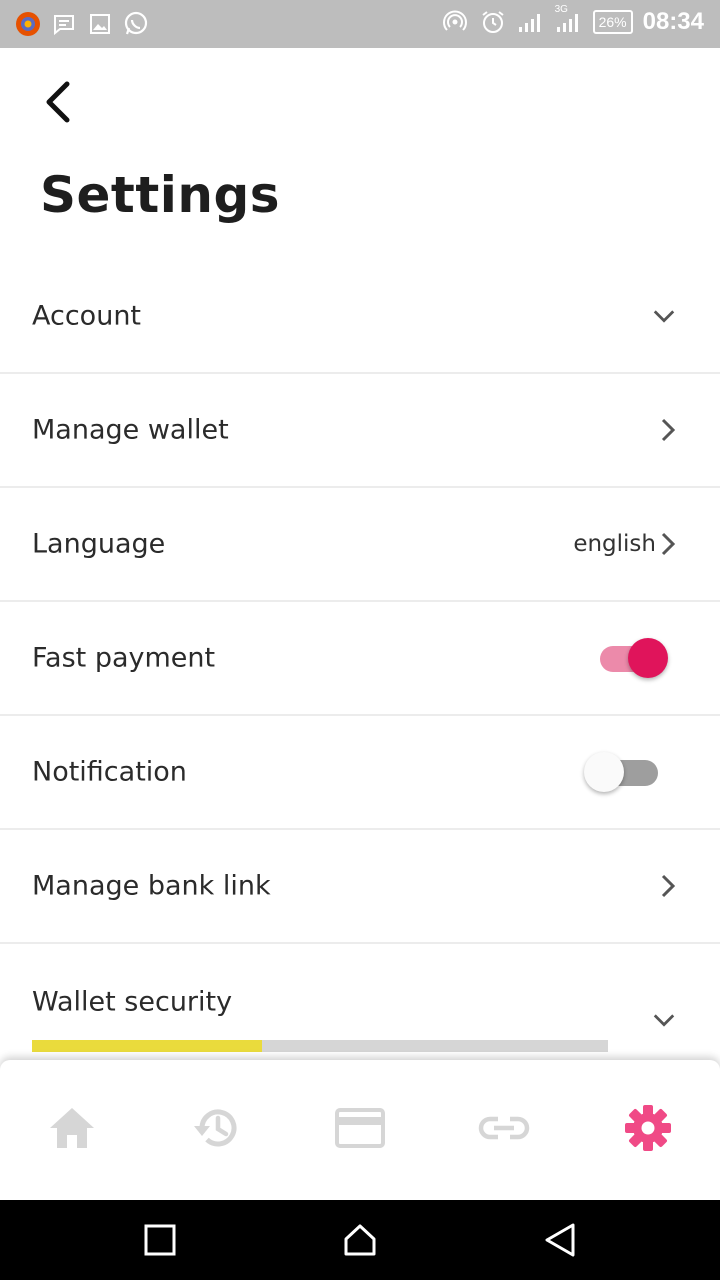 Image resolution: width=720 pixels, height=1280 pixels. Describe the element at coordinates (561, 9) in the screenshot. I see `network-type: 3G` at that location.